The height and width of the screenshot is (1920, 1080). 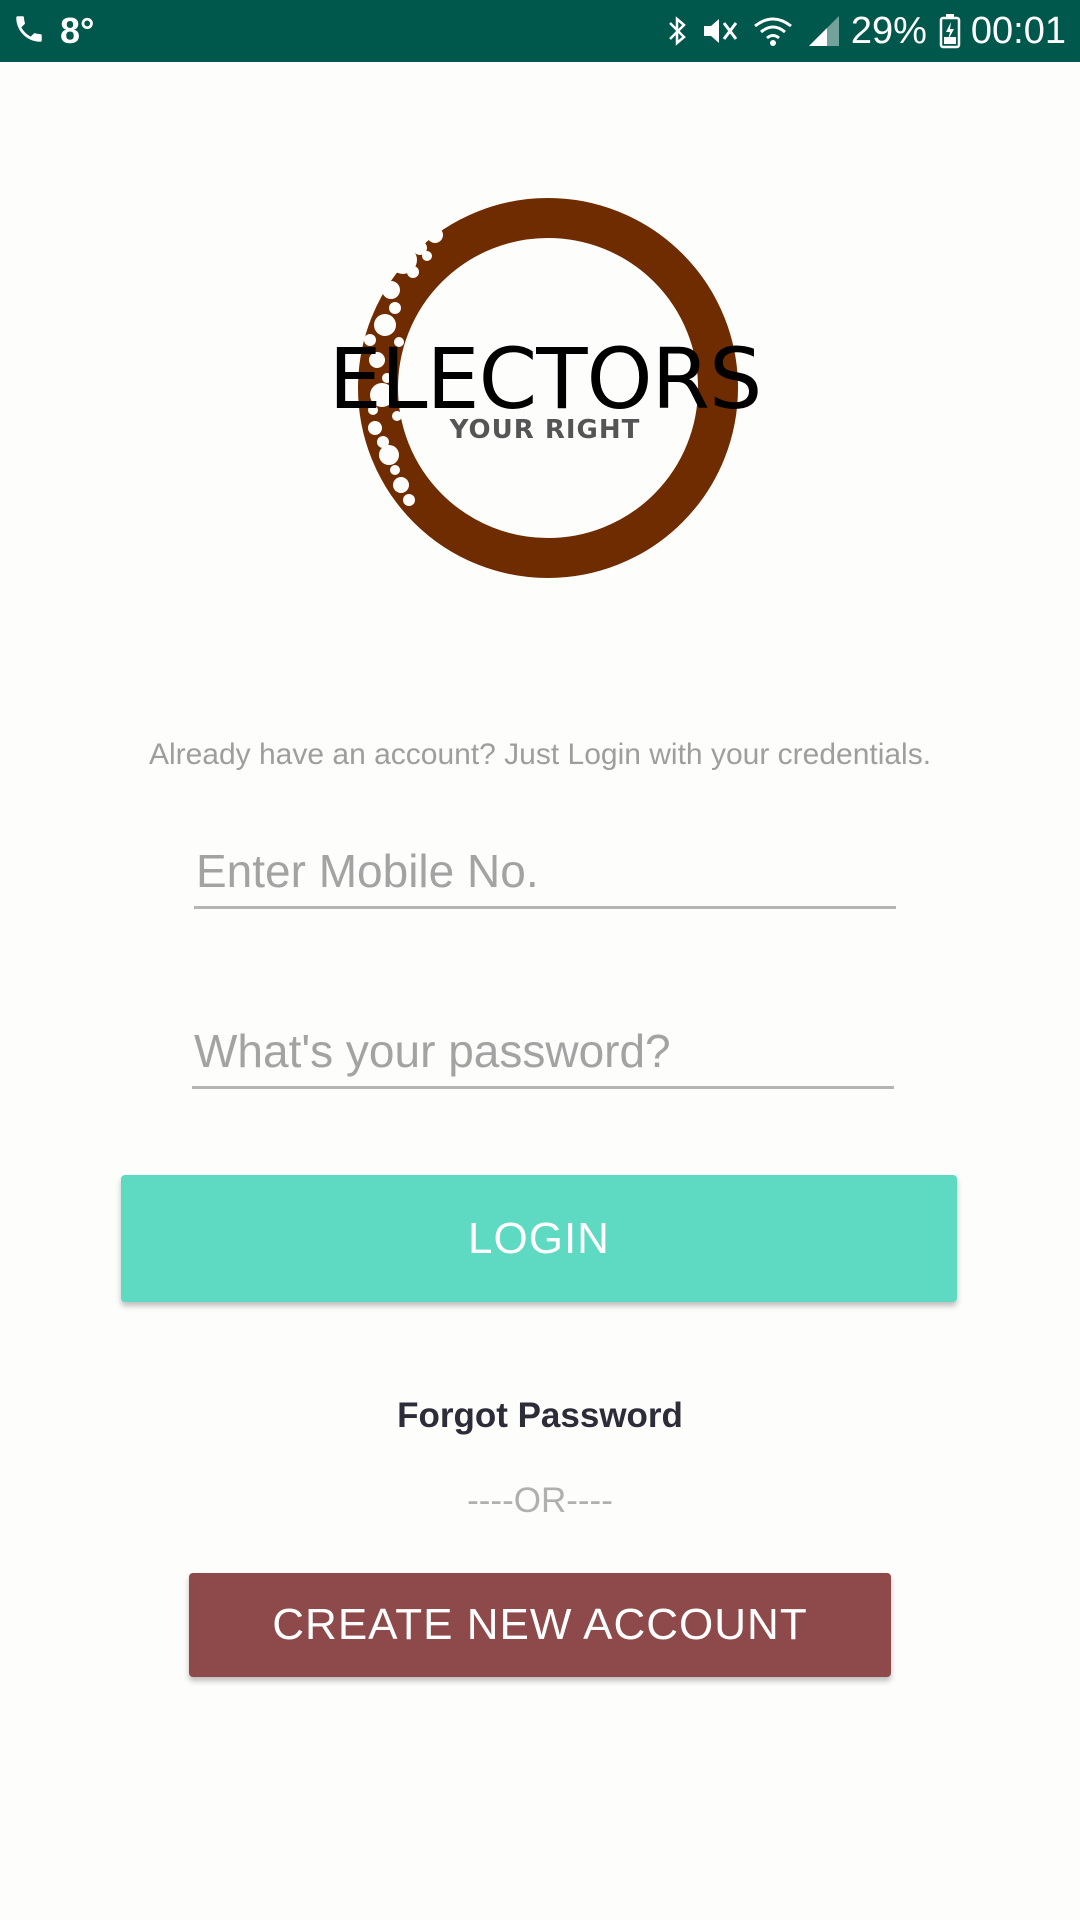 What do you see at coordinates (545, 379) in the screenshot?
I see `logo-wordmark: ELECTORS` at bounding box center [545, 379].